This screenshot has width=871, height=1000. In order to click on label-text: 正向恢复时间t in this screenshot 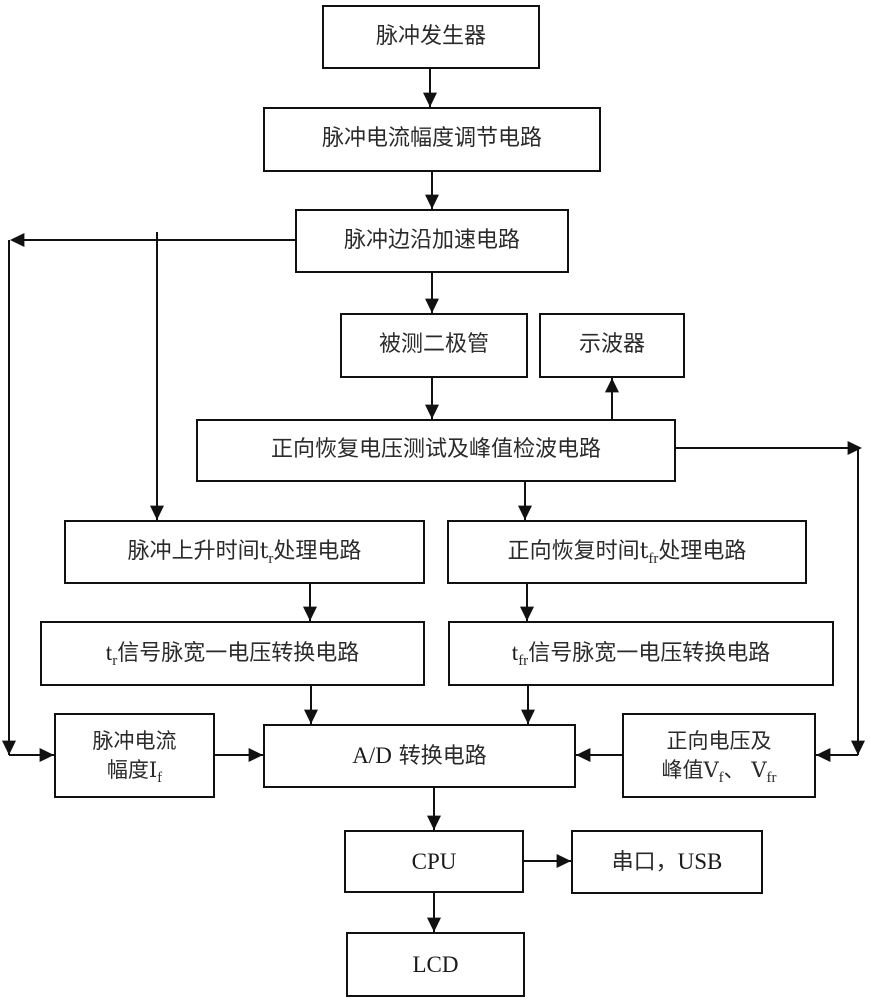, I will do `click(578, 551)`.